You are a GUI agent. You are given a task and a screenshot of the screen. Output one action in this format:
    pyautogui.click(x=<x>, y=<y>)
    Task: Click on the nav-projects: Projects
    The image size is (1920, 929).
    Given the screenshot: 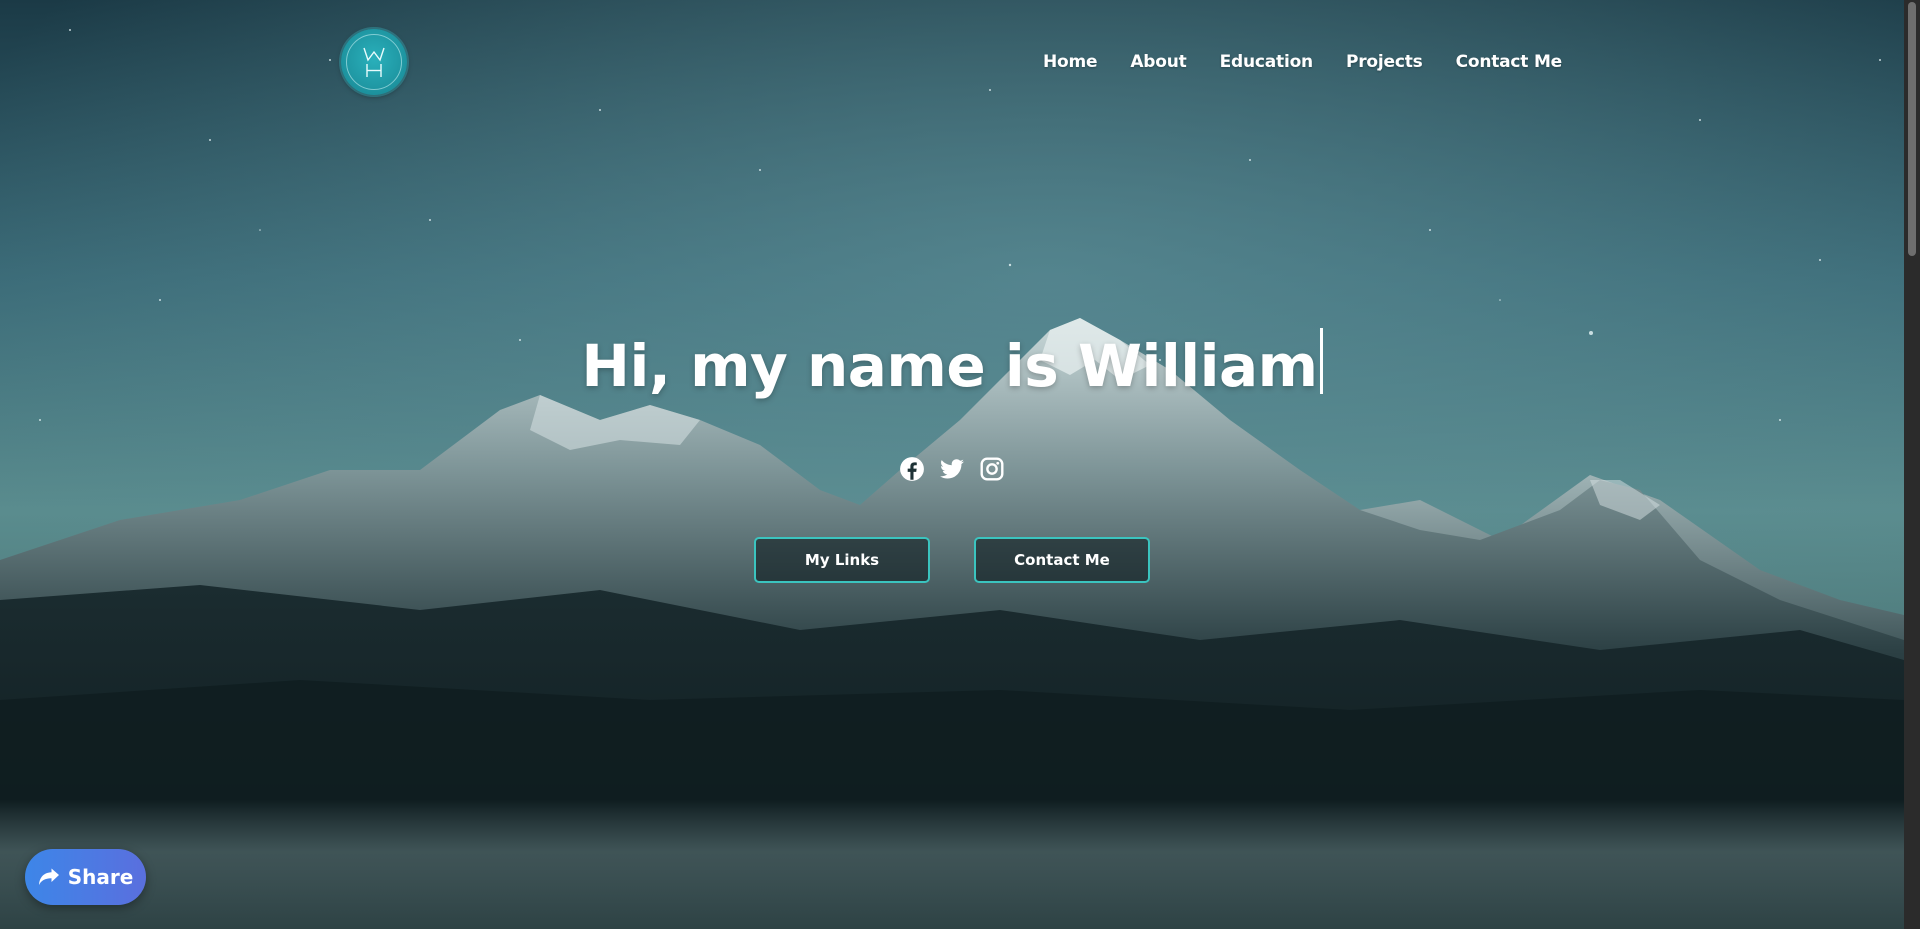 What is the action you would take?
    pyautogui.click(x=1384, y=62)
    